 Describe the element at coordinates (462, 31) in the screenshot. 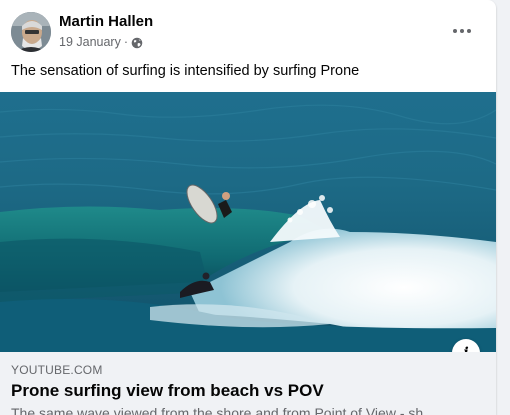

I see `more-options-button` at that location.